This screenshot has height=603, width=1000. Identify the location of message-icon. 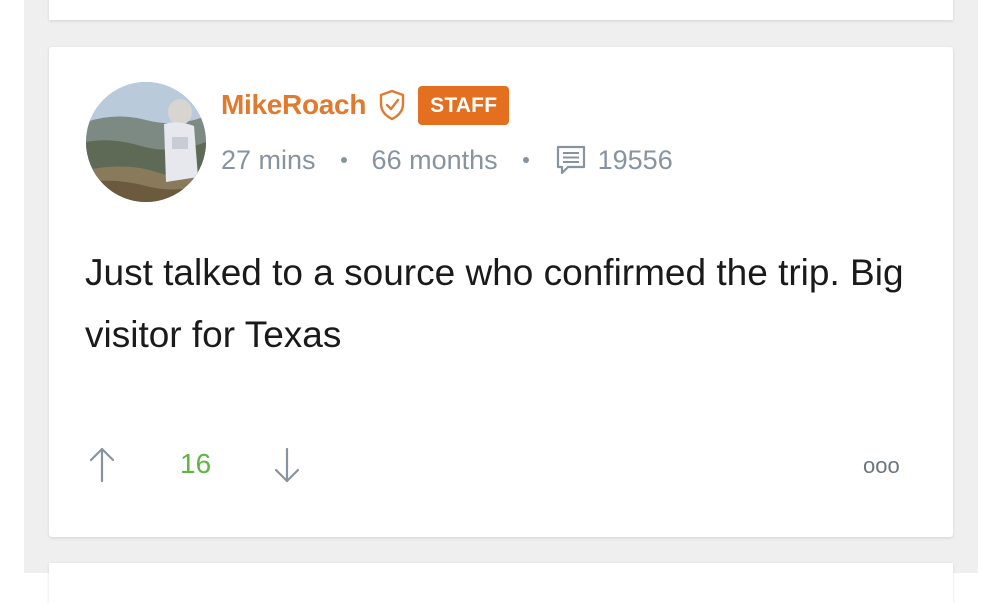
(571, 160).